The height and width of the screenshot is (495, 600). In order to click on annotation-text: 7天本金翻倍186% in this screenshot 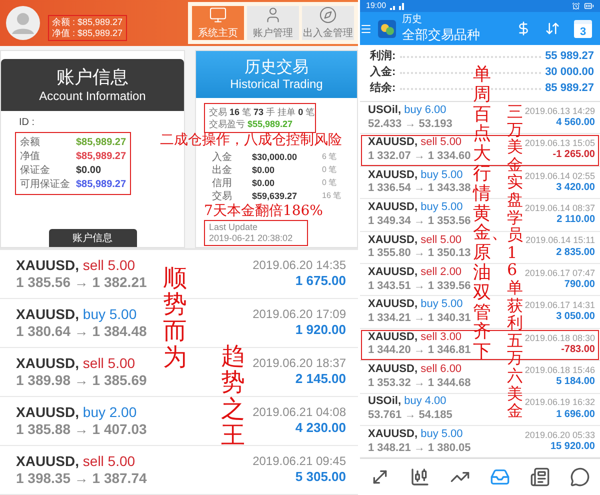, I will do `click(264, 211)`.